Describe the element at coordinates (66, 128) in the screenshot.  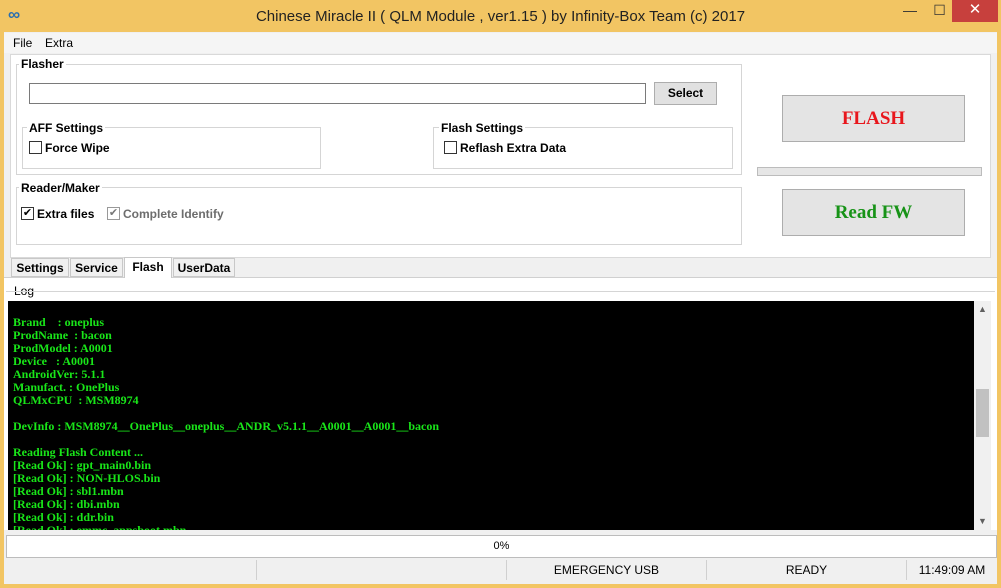
I see `aff-settings-label: AFF Settings` at that location.